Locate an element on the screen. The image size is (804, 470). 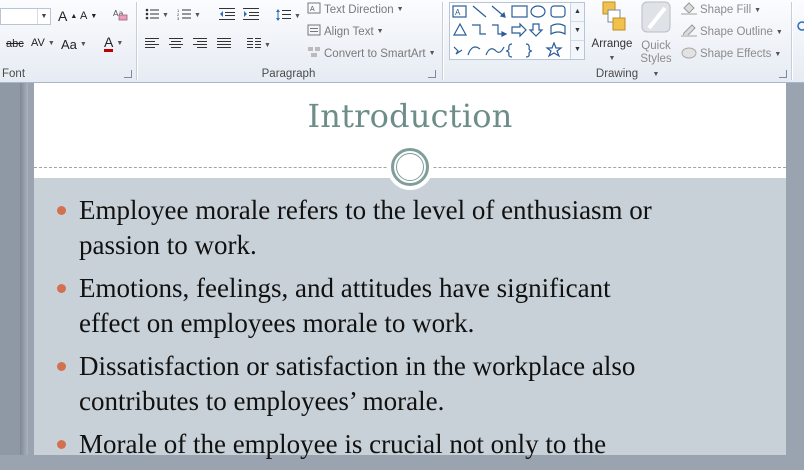
align-right-icon is located at coordinates (200, 45).